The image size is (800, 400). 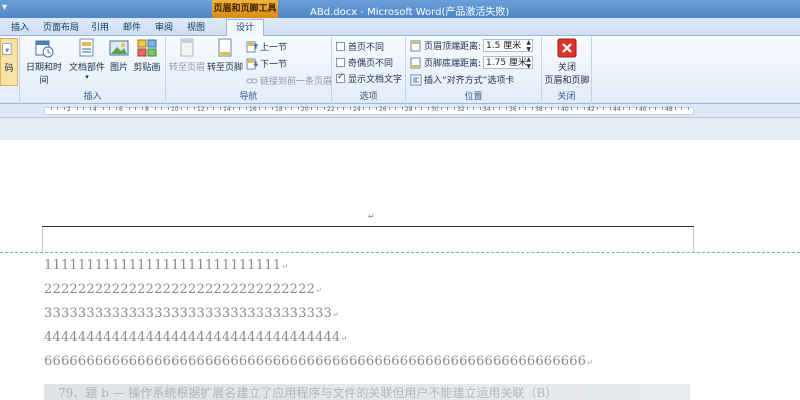 What do you see at coordinates (617, 109) in the screenshot?
I see `ruler-number: 44` at bounding box center [617, 109].